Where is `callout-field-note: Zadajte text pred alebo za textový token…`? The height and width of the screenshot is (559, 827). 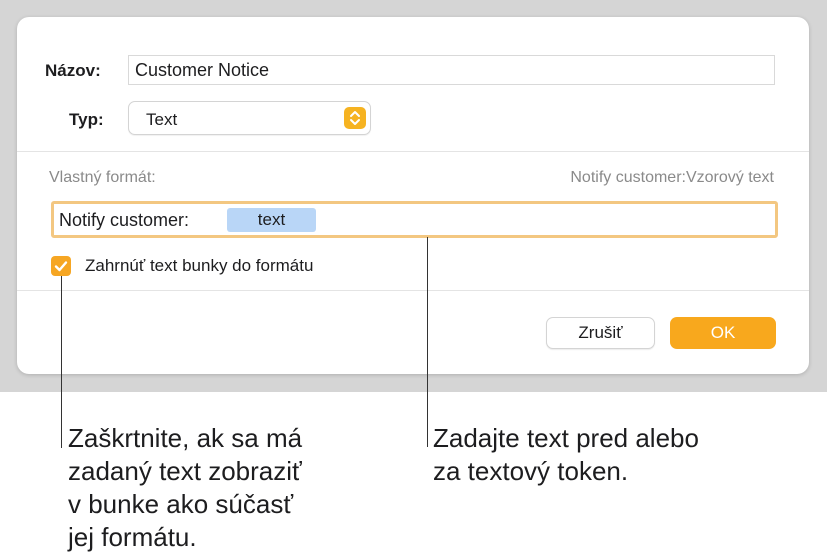
callout-field-note: Zadajte text pred alebo za textový token… is located at coordinates (566, 454).